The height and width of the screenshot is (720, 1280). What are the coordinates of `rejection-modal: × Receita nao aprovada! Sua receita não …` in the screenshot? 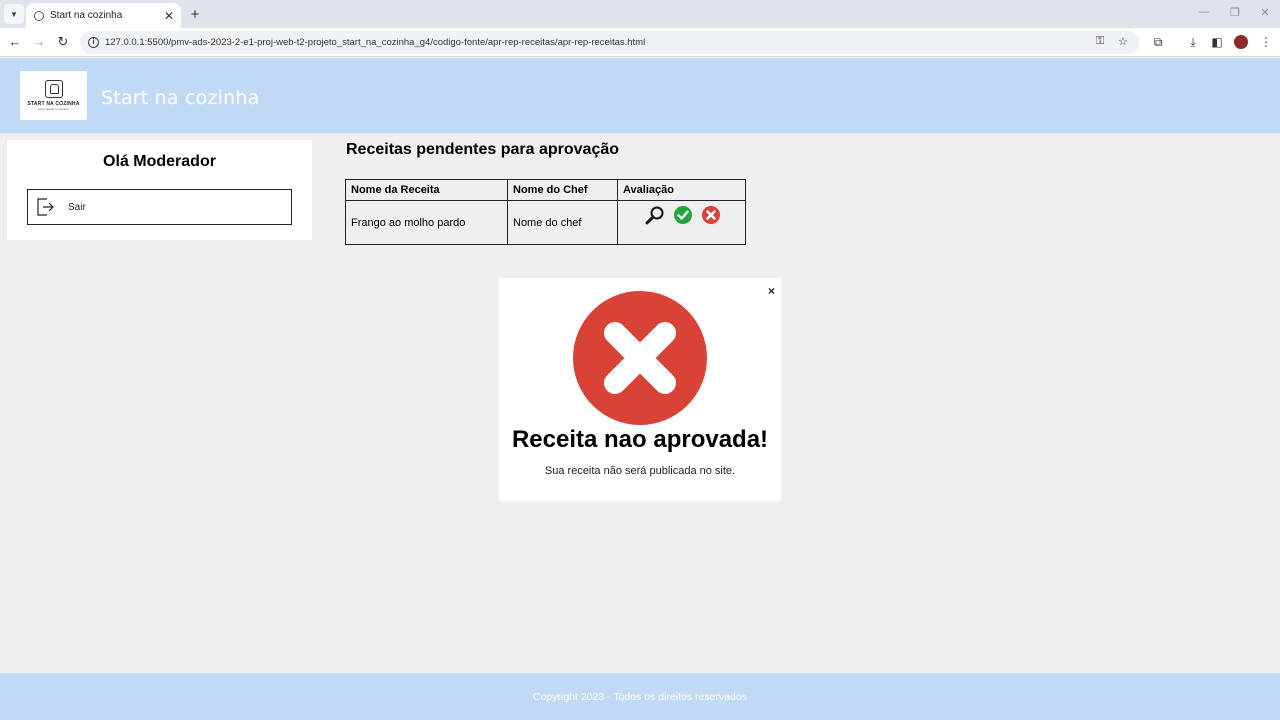 It's located at (640, 389).